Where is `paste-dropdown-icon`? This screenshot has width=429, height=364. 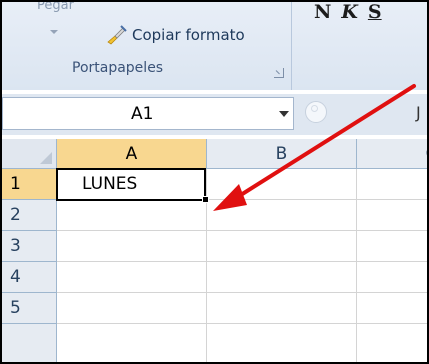 paste-dropdown-icon is located at coordinates (54, 32).